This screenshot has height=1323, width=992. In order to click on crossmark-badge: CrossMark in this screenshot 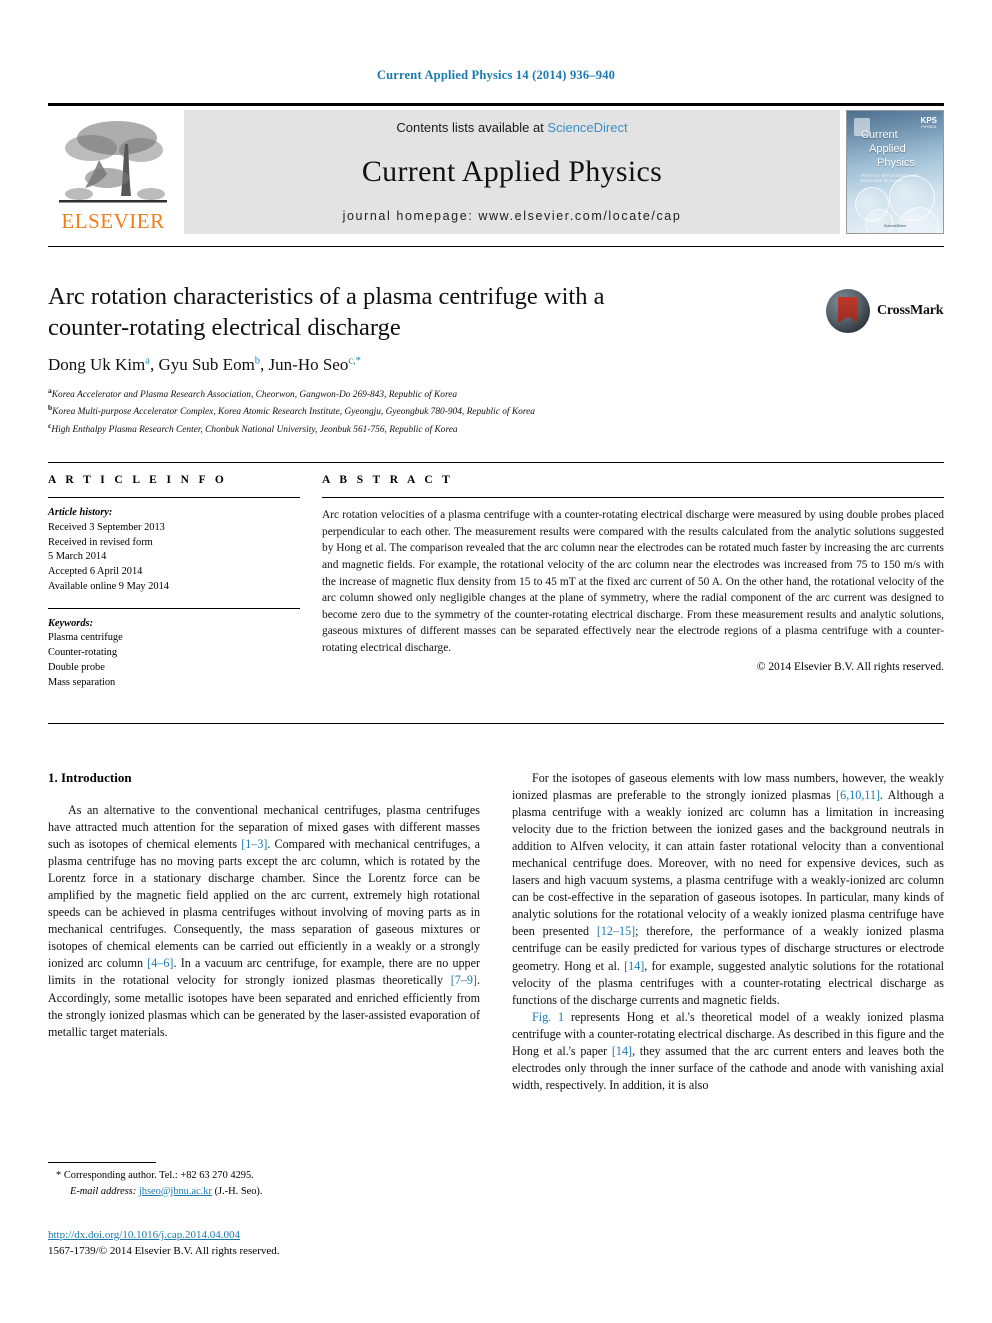, I will do `click(886, 311)`.